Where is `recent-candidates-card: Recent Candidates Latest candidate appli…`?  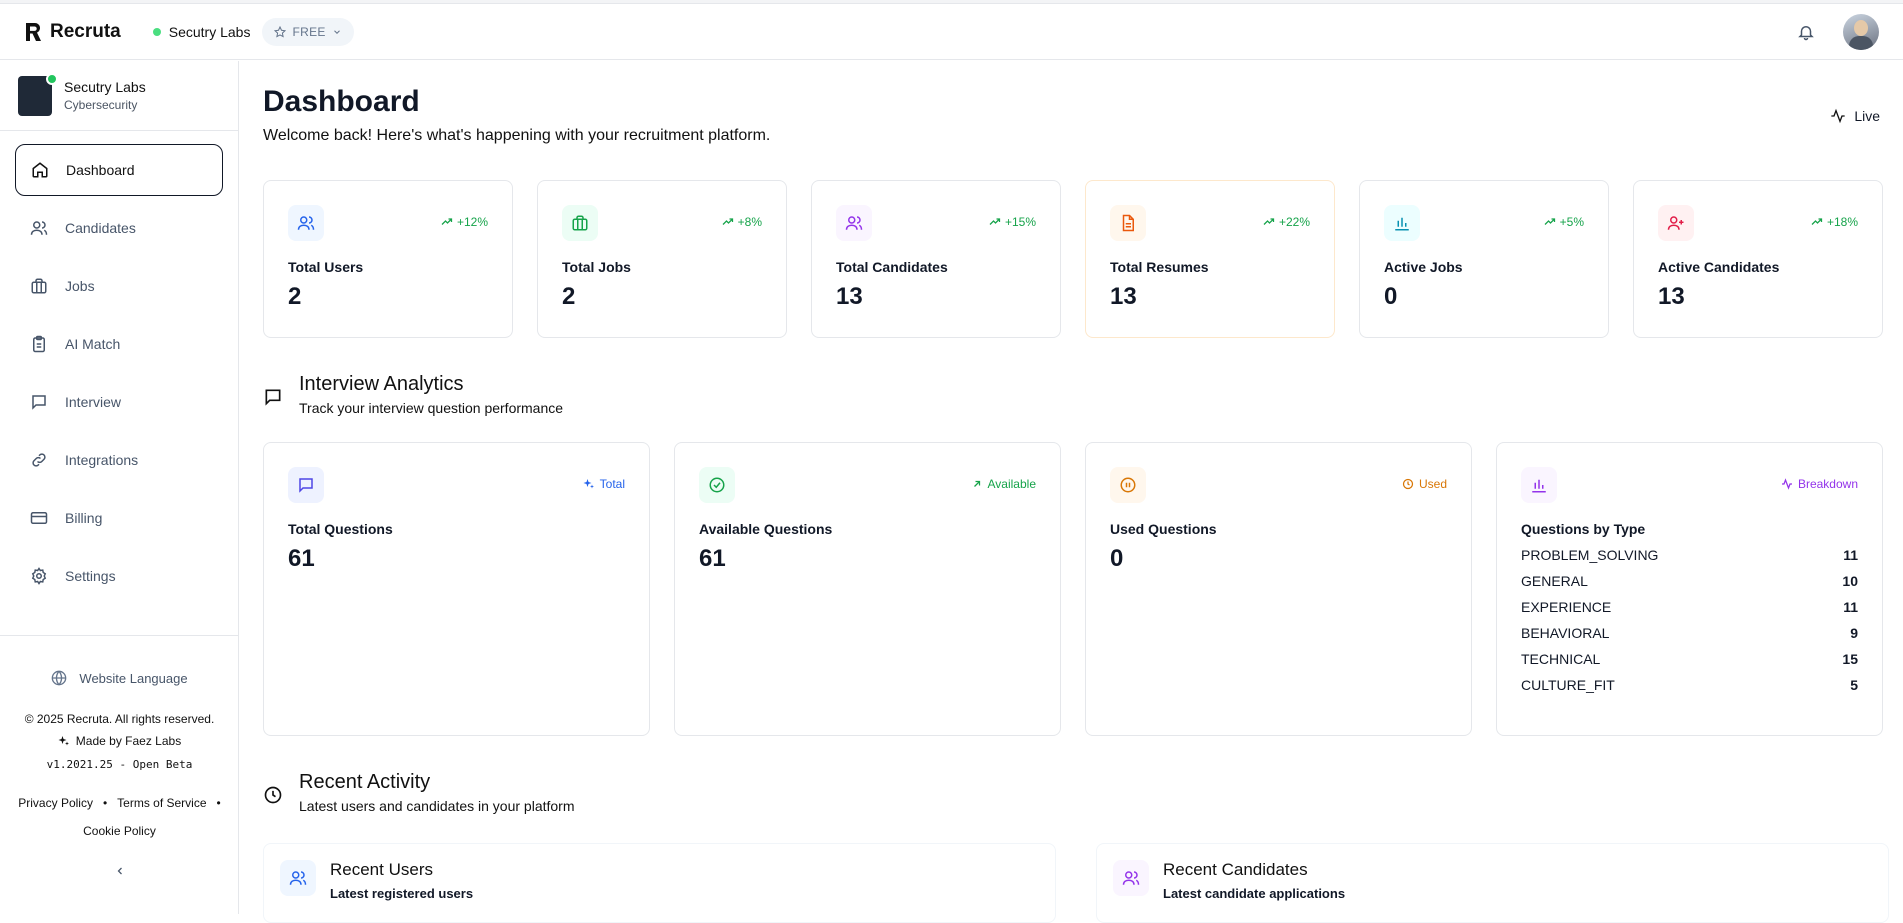
recent-candidates-card: Recent Candidates Latest candidate appli… is located at coordinates (1492, 883).